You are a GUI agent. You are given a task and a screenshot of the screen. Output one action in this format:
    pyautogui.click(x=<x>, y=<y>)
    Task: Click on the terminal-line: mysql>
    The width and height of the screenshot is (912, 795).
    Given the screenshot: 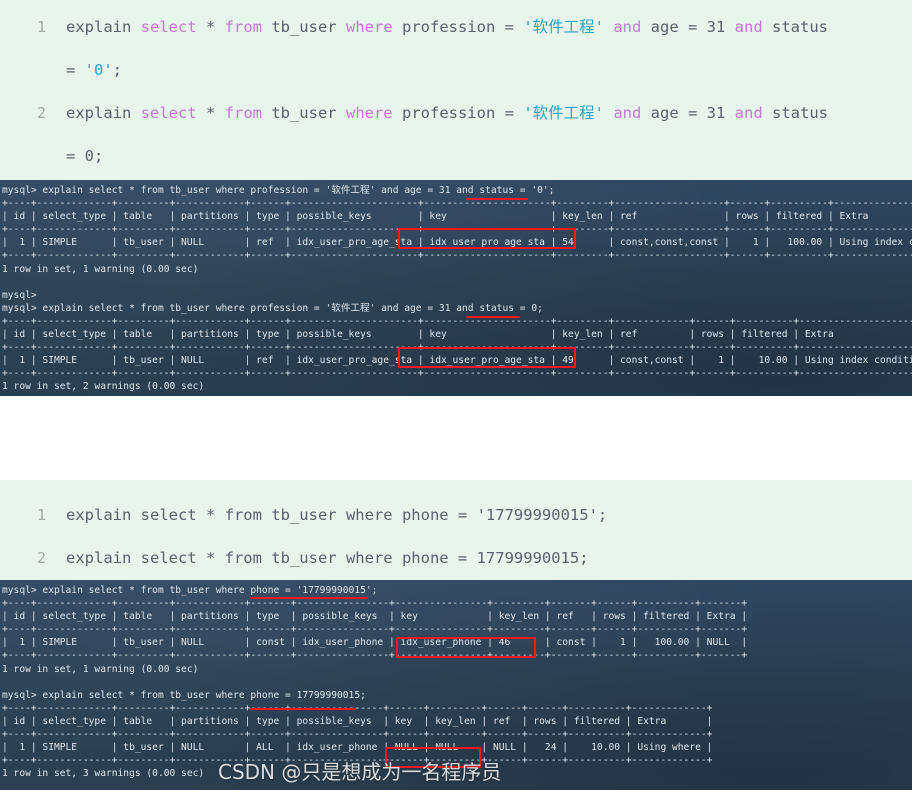 What is the action you would take?
    pyautogui.click(x=19, y=295)
    